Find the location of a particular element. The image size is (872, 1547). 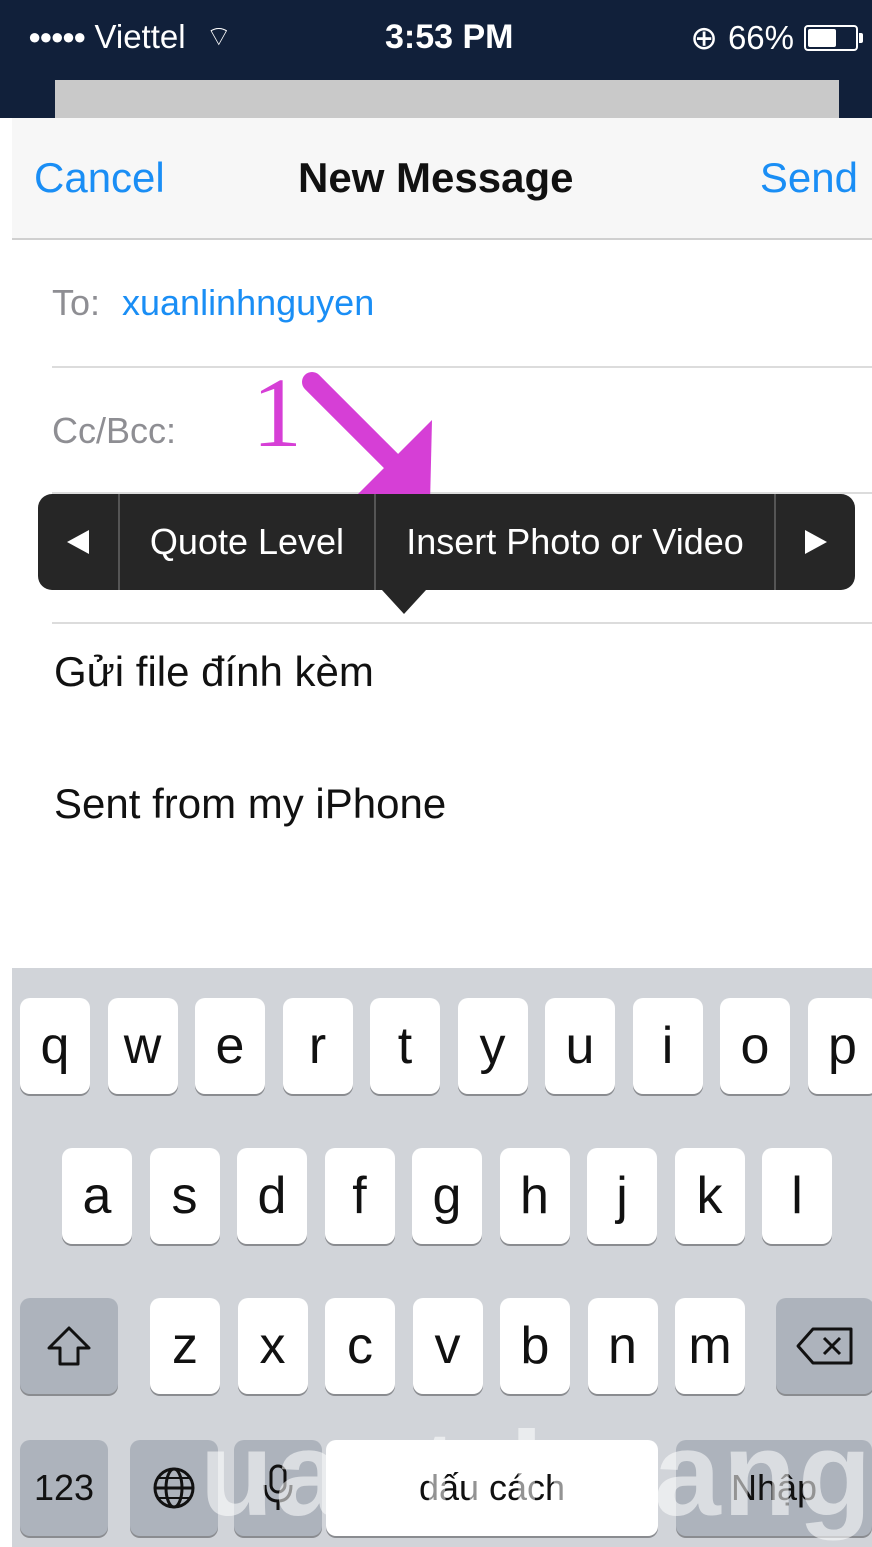

key-r: r is located at coordinates (317, 1046).